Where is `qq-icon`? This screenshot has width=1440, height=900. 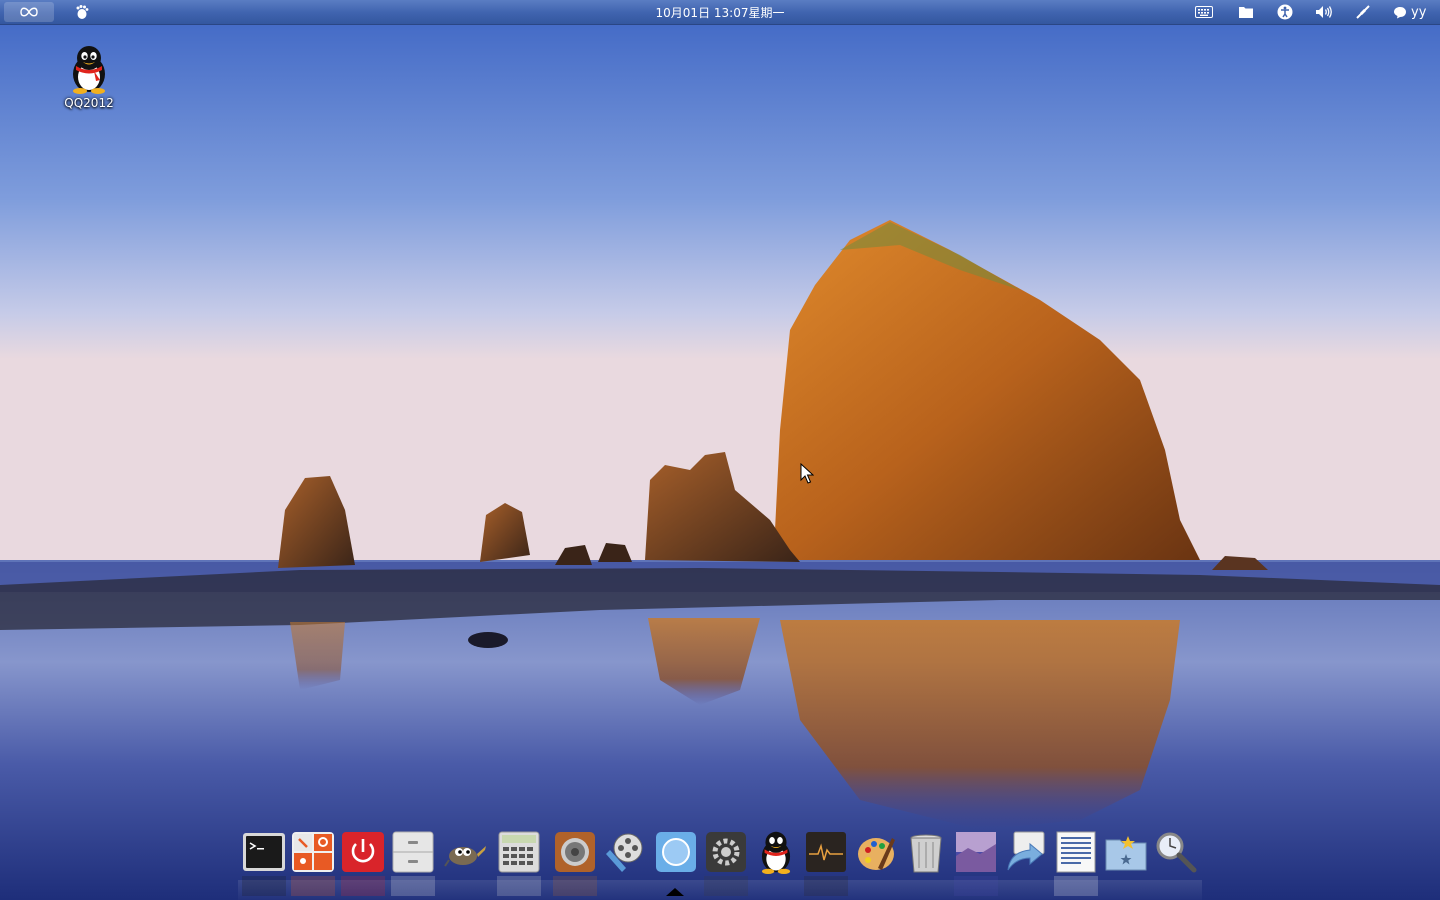
qq-icon is located at coordinates (776, 852).